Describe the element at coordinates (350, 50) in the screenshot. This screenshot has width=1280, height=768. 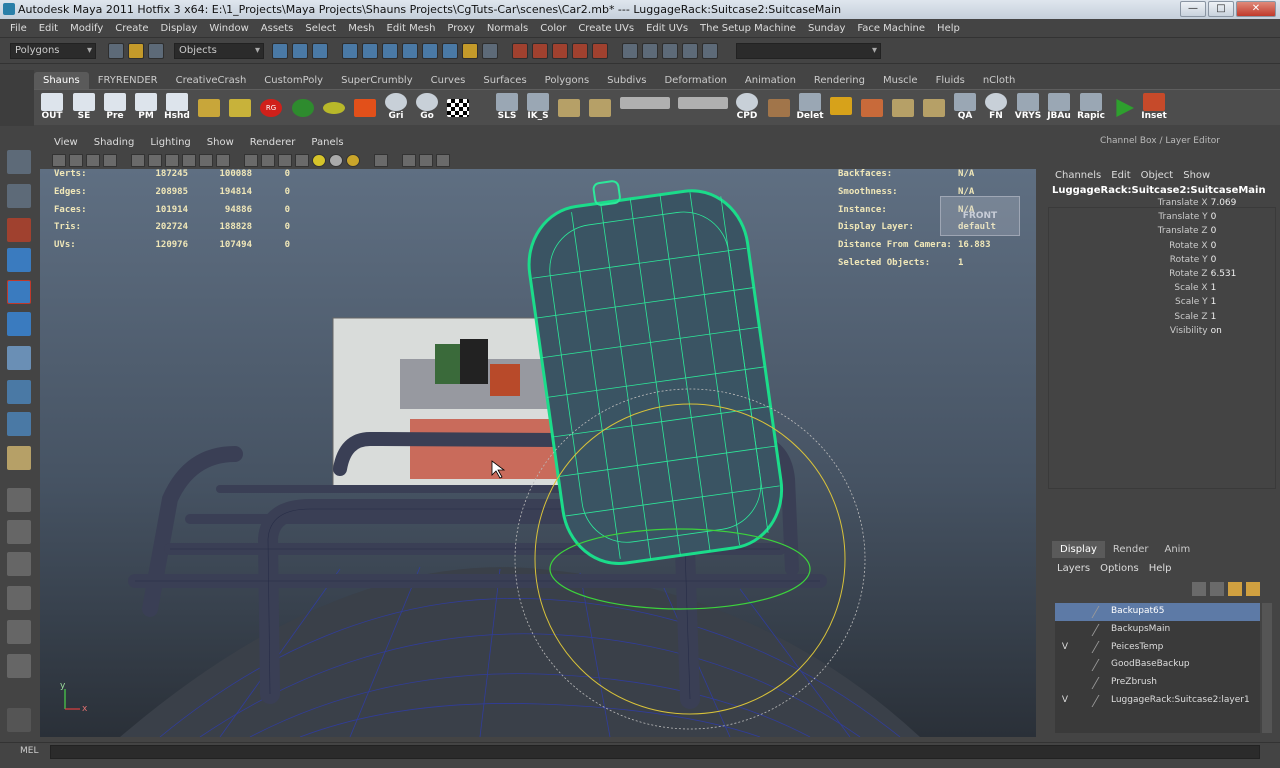
I see `snap-grid-icon` at that location.